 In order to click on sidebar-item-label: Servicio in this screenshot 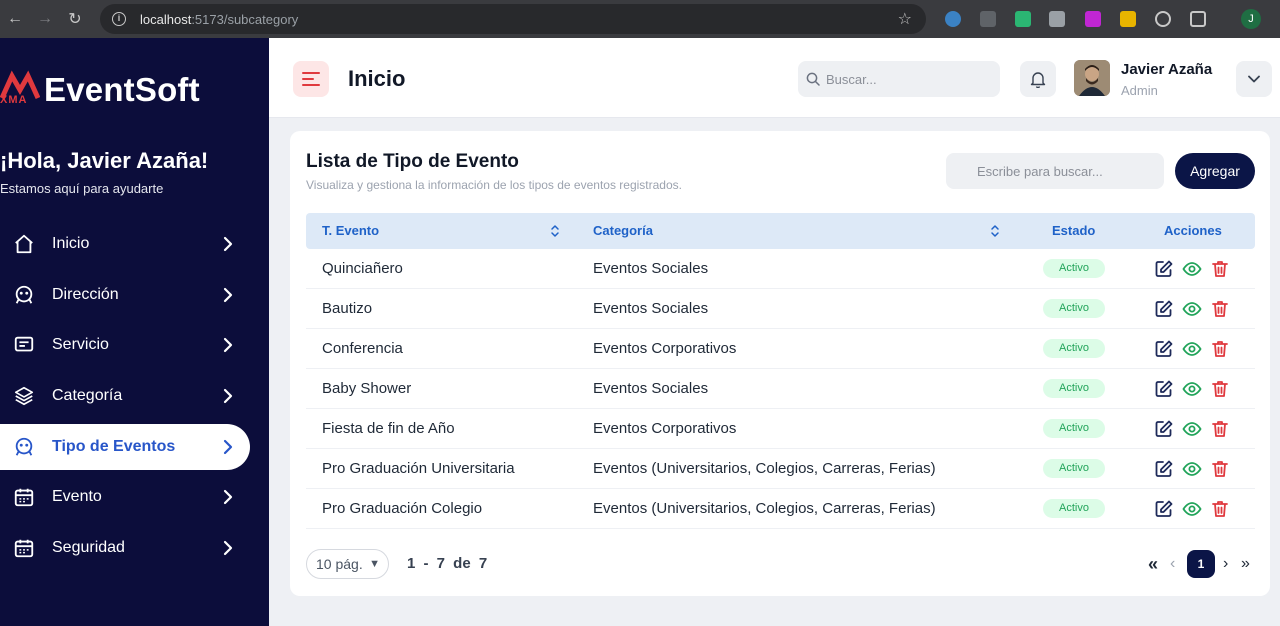, I will do `click(80, 345)`.